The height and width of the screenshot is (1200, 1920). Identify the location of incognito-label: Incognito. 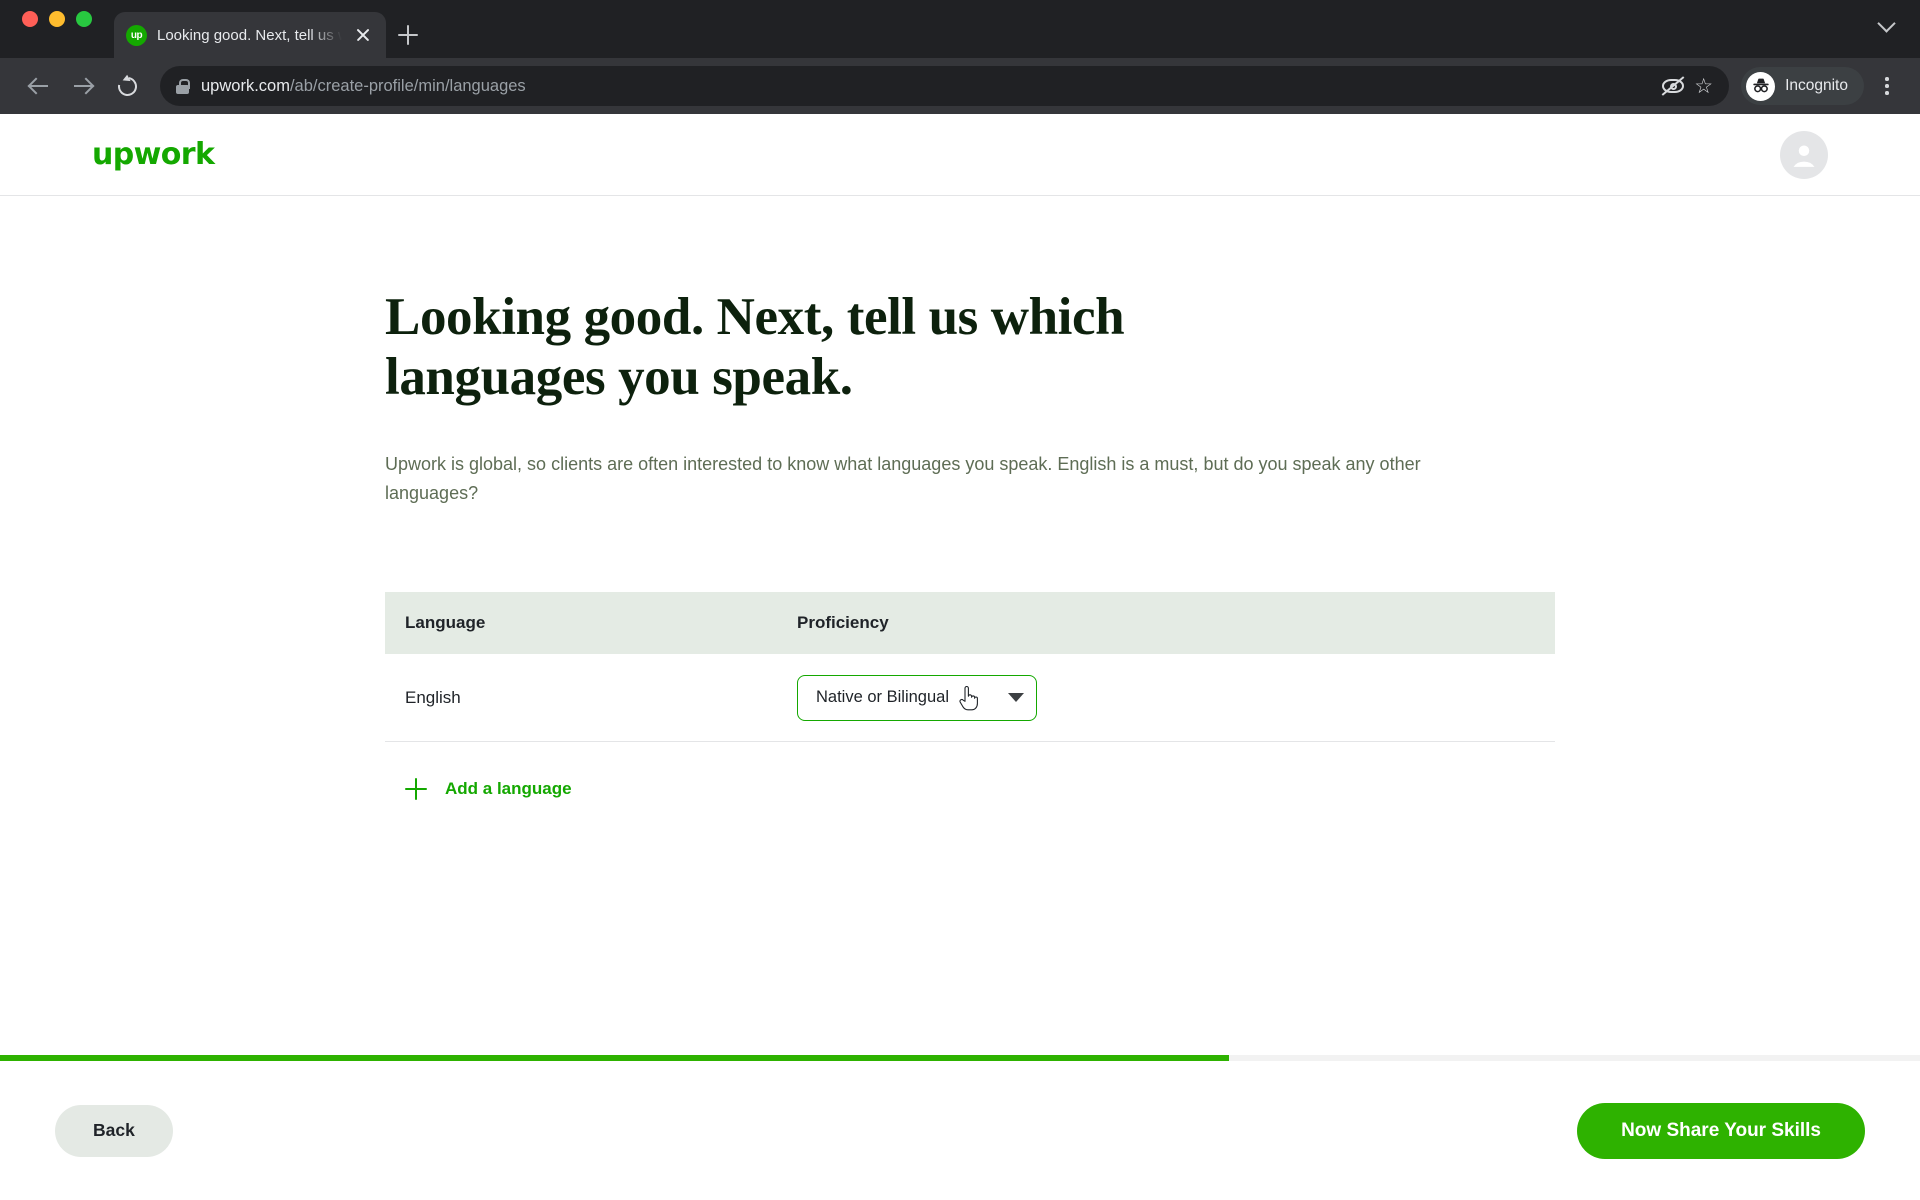
(1816, 85).